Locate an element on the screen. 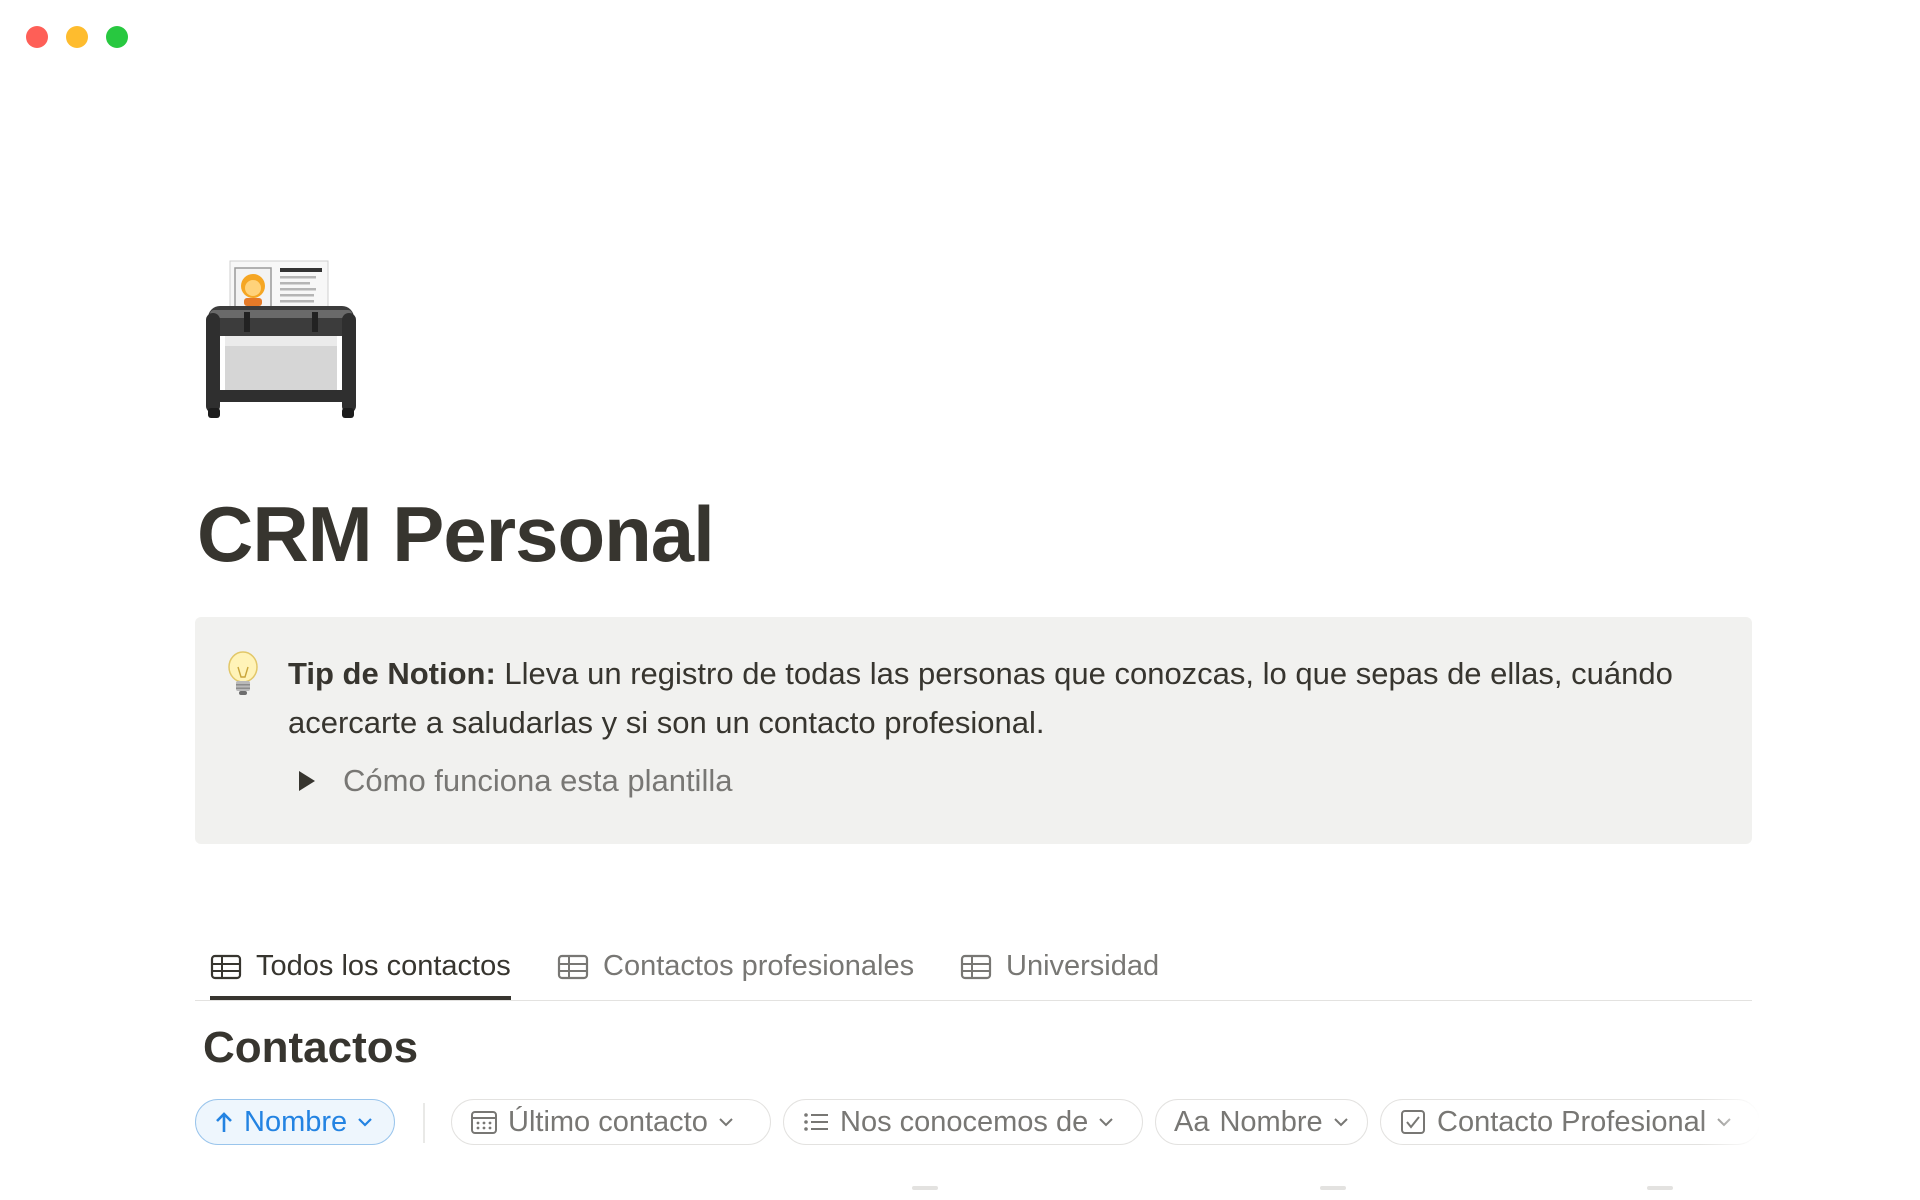  tab-todos-los-contactos: Todos los contactos is located at coordinates (360, 967).